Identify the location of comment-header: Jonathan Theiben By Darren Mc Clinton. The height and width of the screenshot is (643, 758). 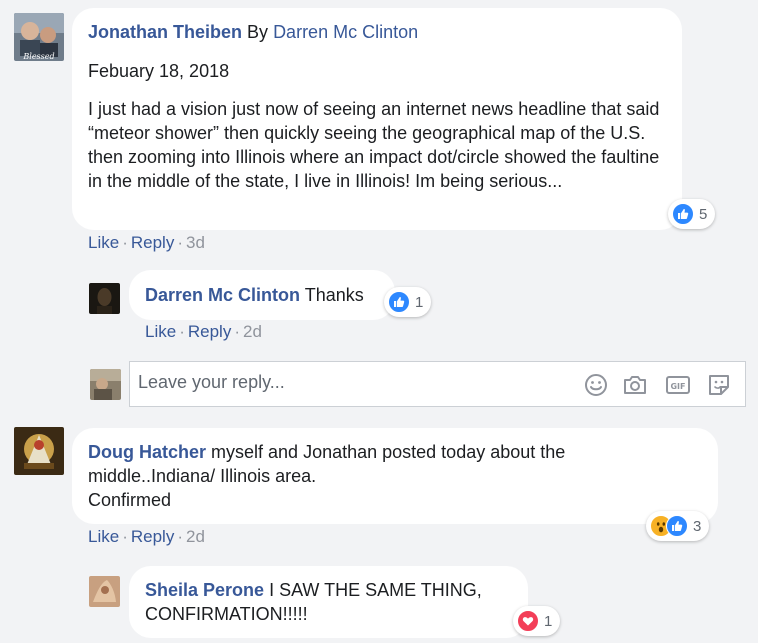
(377, 32).